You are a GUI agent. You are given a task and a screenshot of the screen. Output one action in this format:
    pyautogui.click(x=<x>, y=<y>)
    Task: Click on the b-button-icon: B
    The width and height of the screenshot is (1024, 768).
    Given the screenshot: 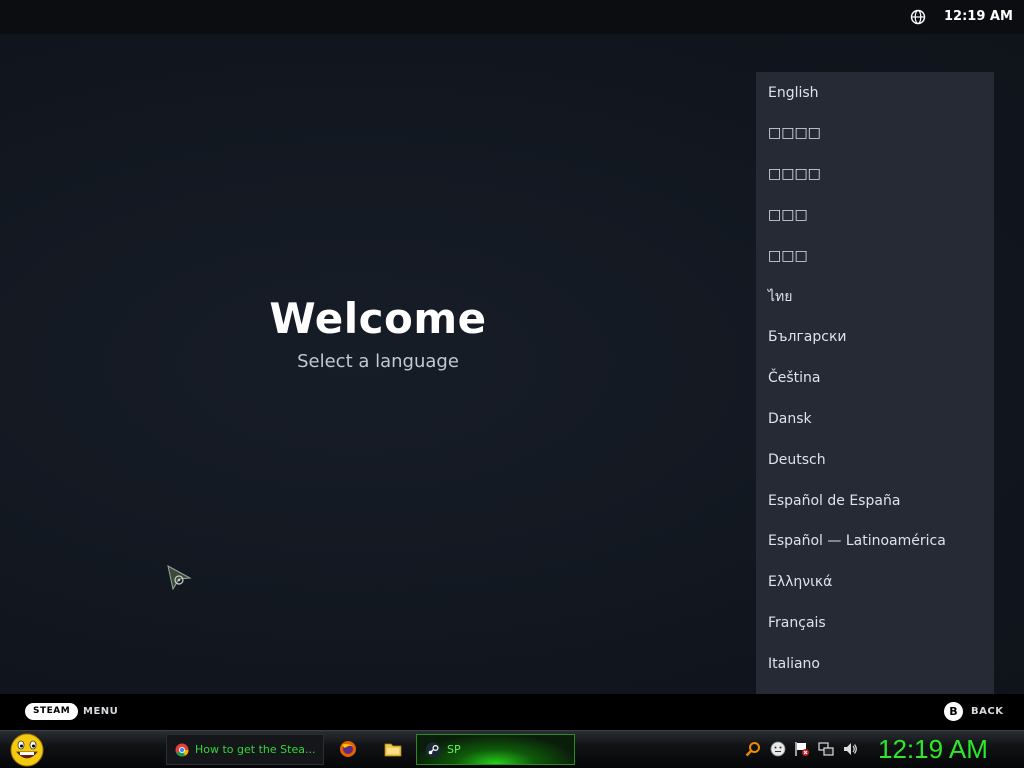 What is the action you would take?
    pyautogui.click(x=953, y=711)
    